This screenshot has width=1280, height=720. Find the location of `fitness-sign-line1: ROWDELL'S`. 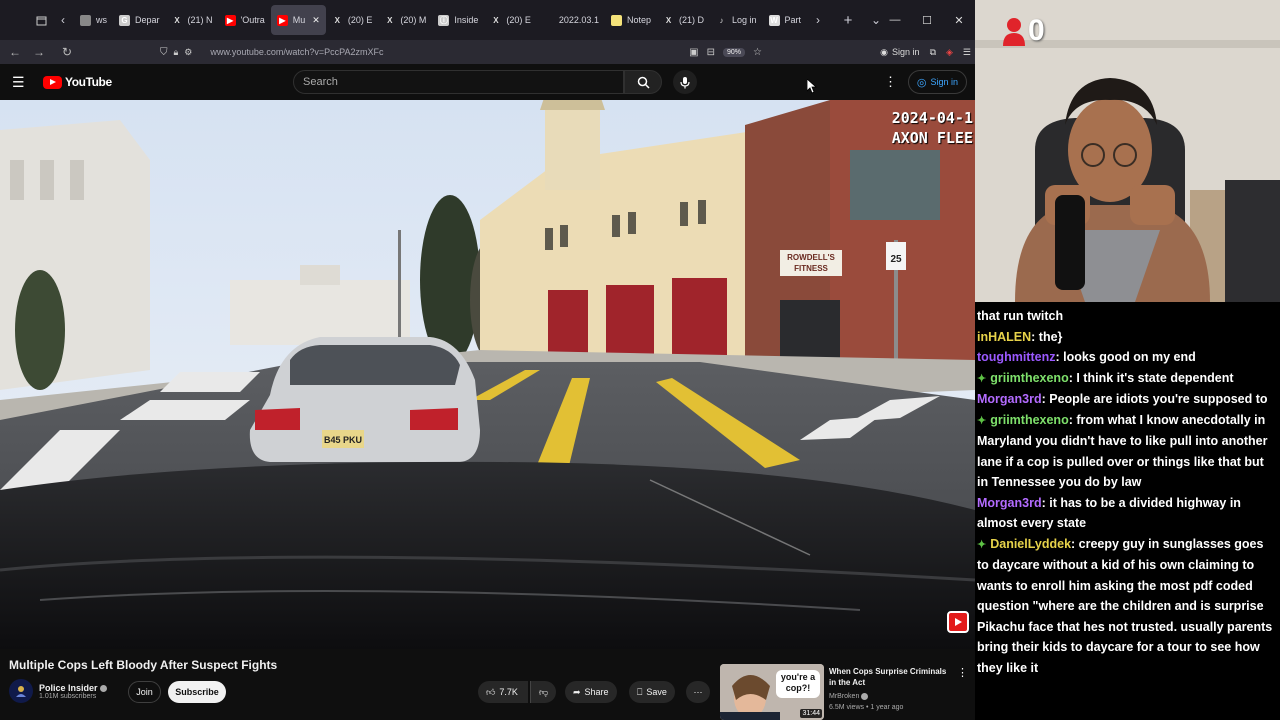

fitness-sign-line1: ROWDELL'S is located at coordinates (811, 257).